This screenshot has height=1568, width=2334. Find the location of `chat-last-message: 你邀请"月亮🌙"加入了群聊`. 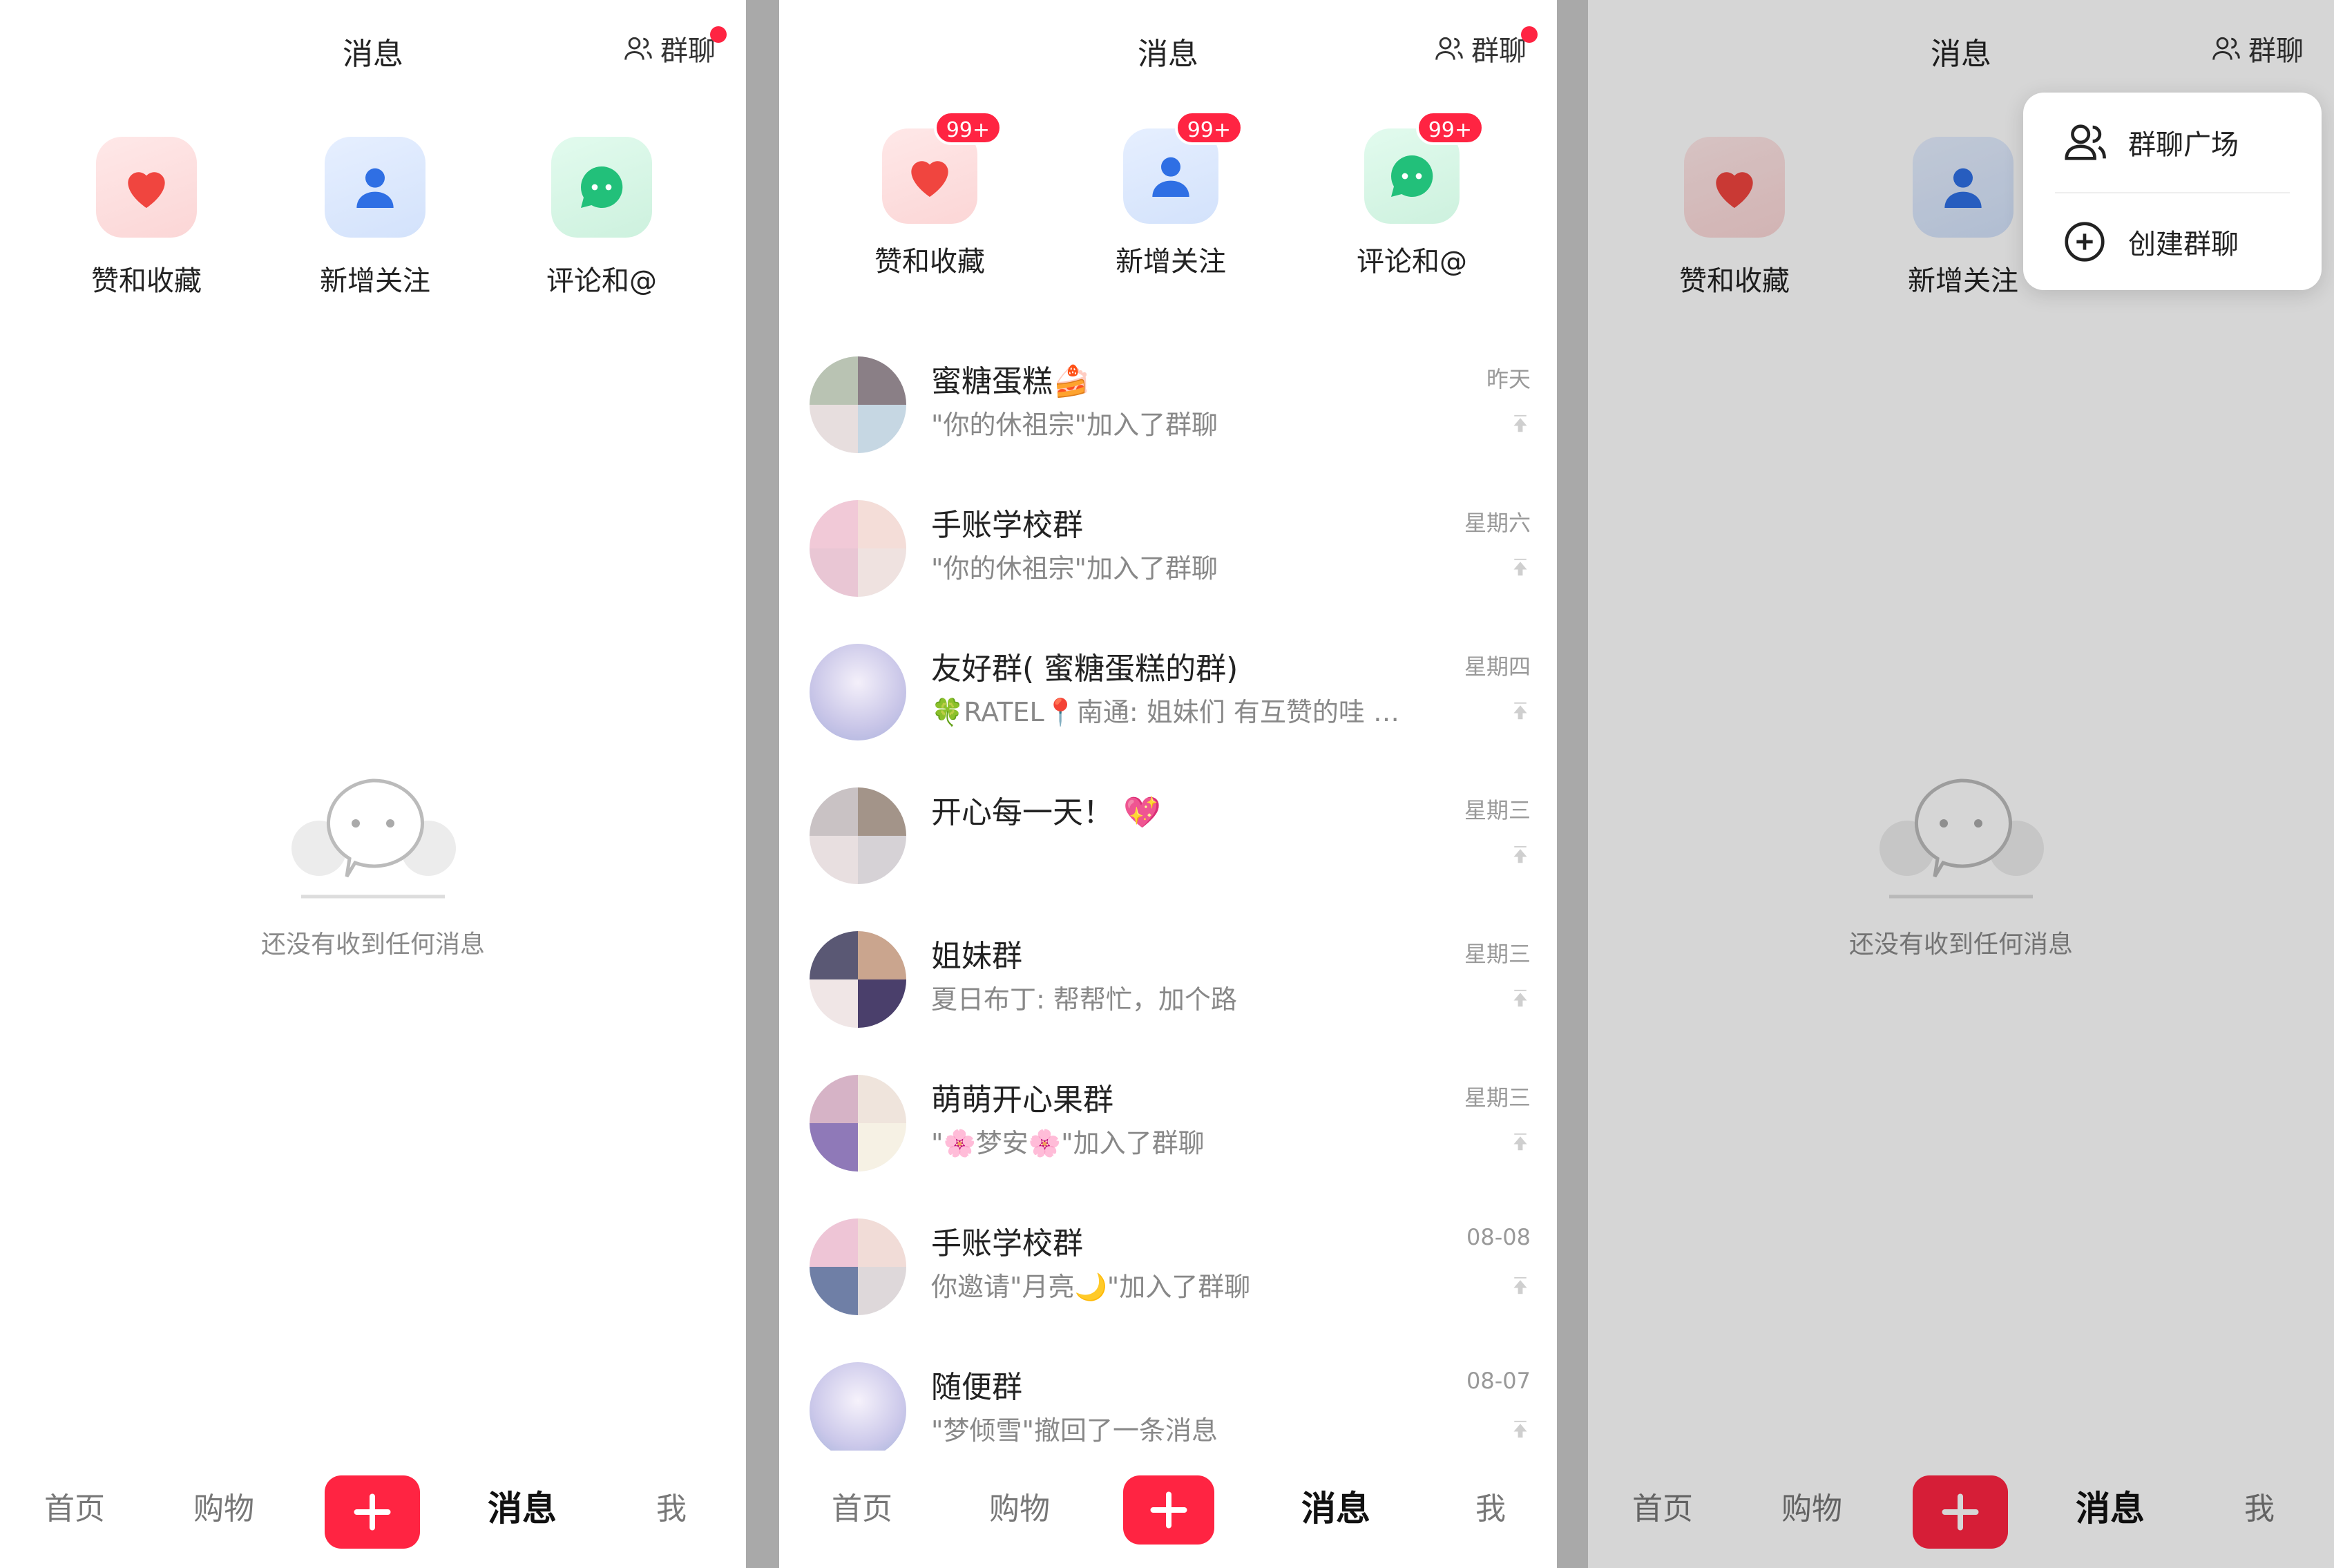

chat-last-message: 你邀请"月亮🌙"加入了群聊 is located at coordinates (1091, 1287).